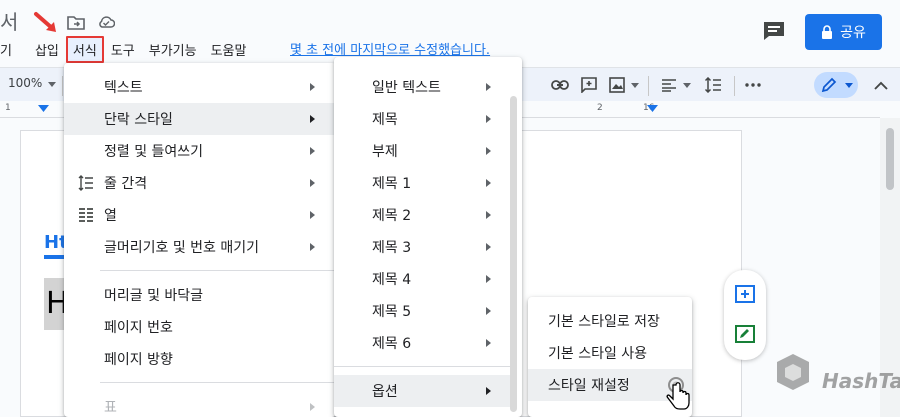  What do you see at coordinates (200, 87) in the screenshot?
I see `format-menu-item-text: 텍스트` at bounding box center [200, 87].